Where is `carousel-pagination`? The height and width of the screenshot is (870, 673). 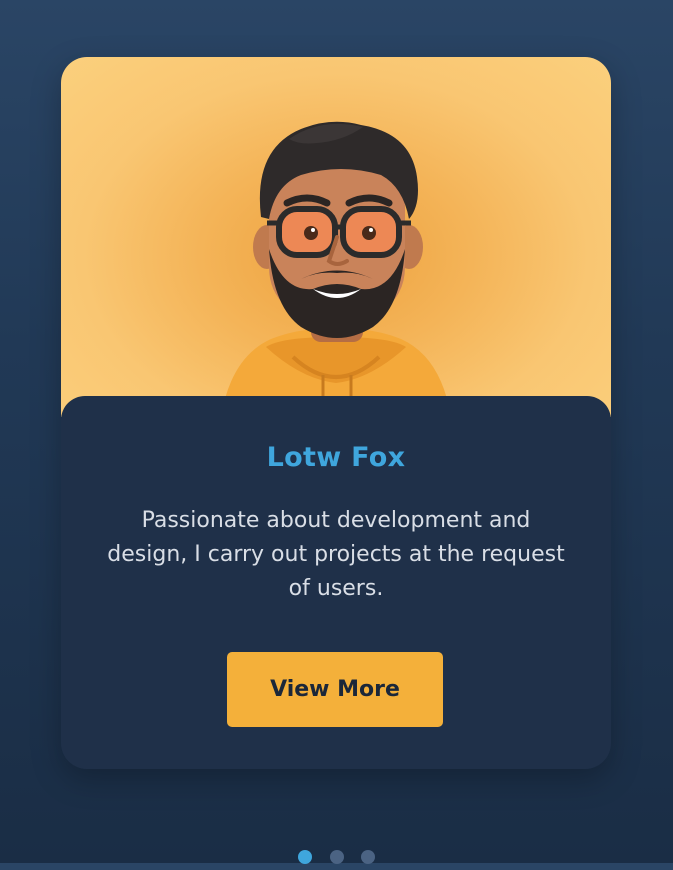 carousel-pagination is located at coordinates (336, 860).